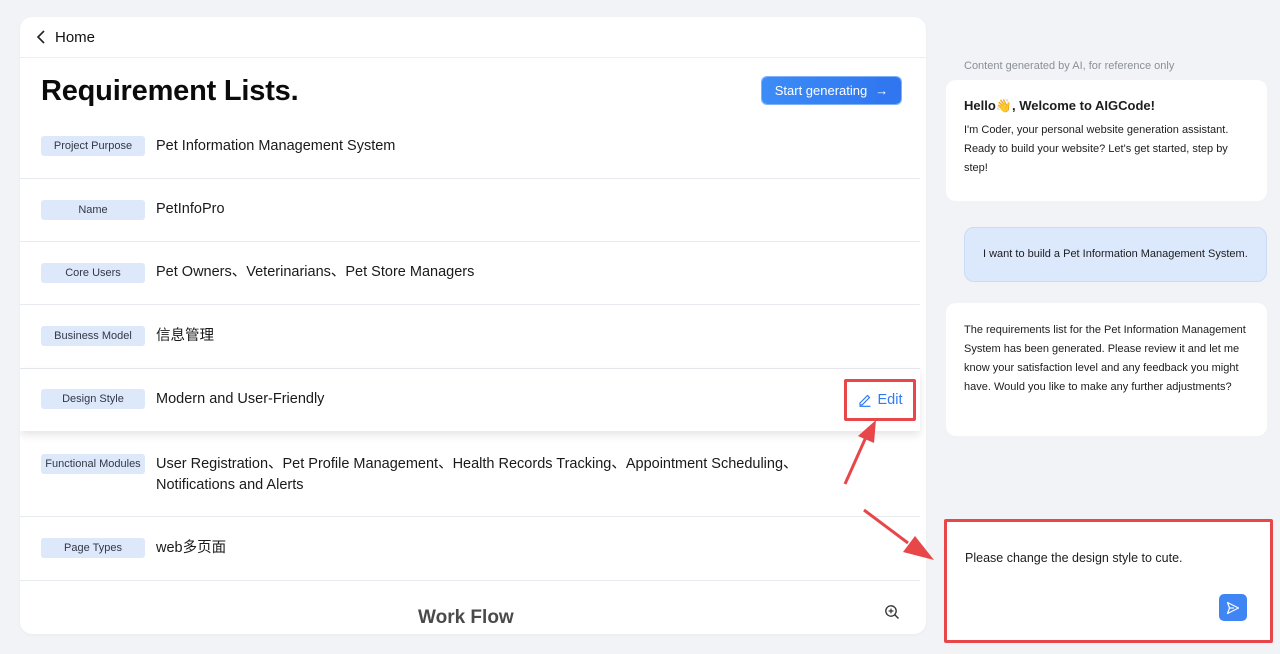  Describe the element at coordinates (93, 548) in the screenshot. I see `requirement-label: Page Types` at that location.